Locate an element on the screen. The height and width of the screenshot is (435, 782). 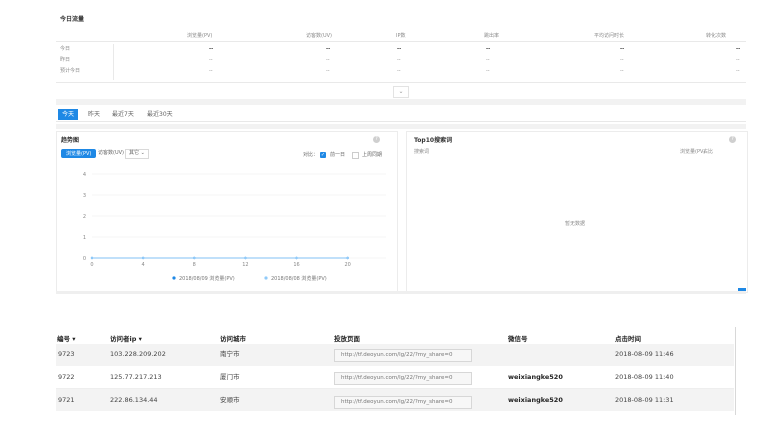
trend-title: 趋势图 is located at coordinates (70, 140).